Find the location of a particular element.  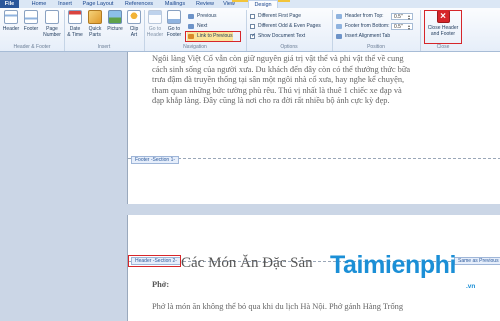

footer-icon is located at coordinates (31, 17).